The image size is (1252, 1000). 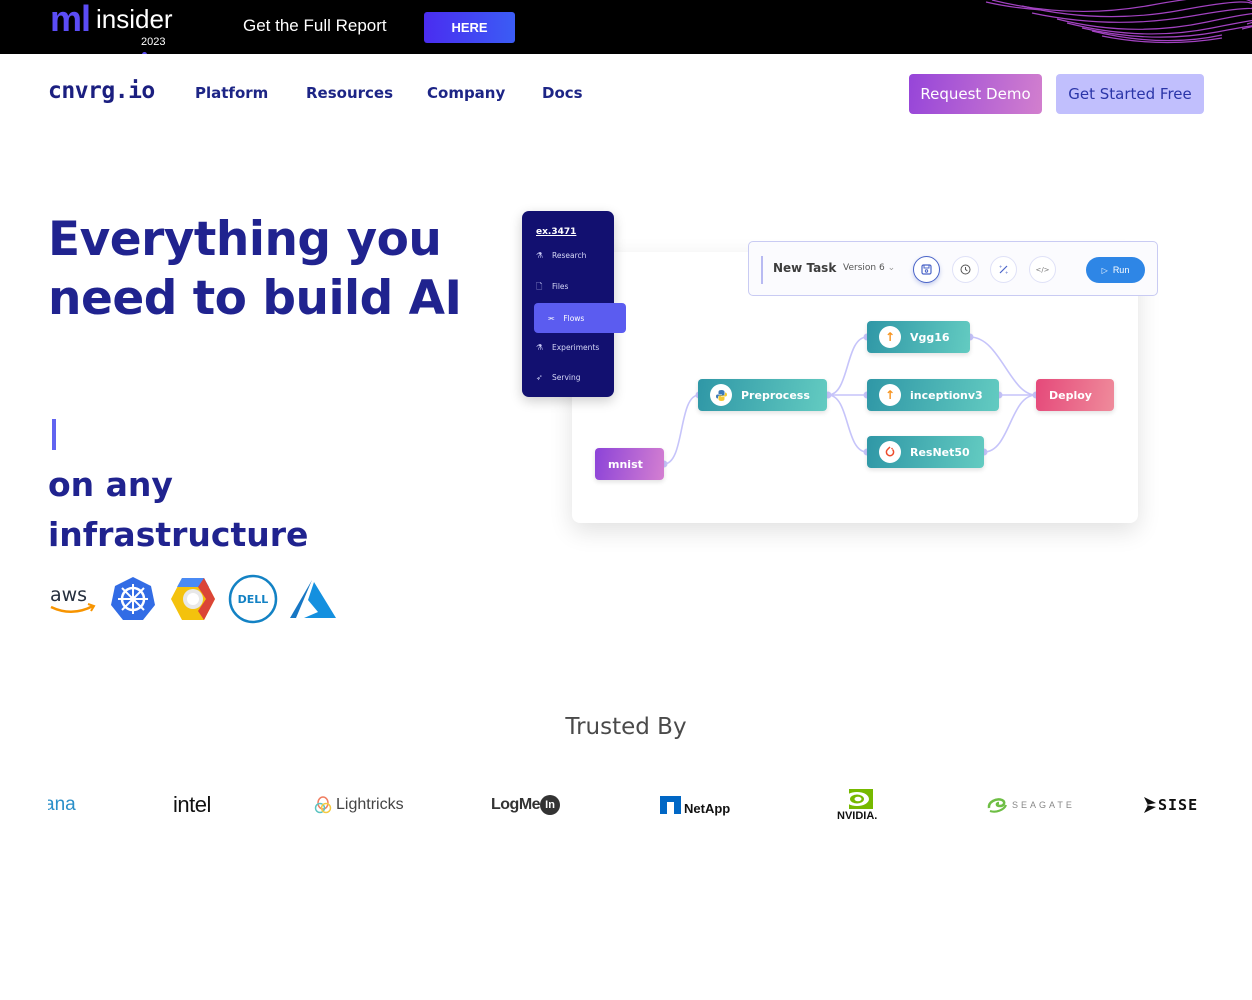 What do you see at coordinates (1118, 22) in the screenshot?
I see `wave-lines-decoration` at bounding box center [1118, 22].